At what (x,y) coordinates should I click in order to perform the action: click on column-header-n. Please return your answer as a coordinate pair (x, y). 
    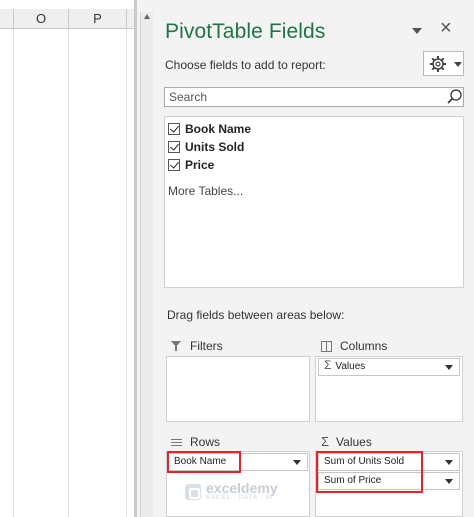
    Looking at the image, I should click on (7, 19).